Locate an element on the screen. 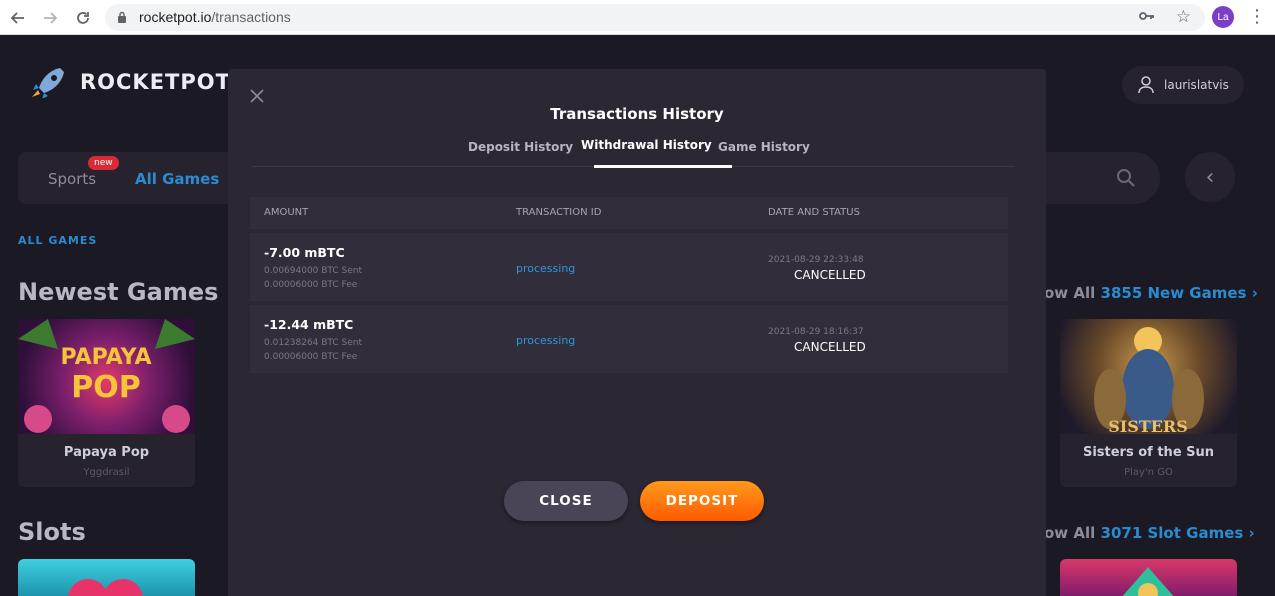  newest-games-title: Newest Games is located at coordinates (118, 292).